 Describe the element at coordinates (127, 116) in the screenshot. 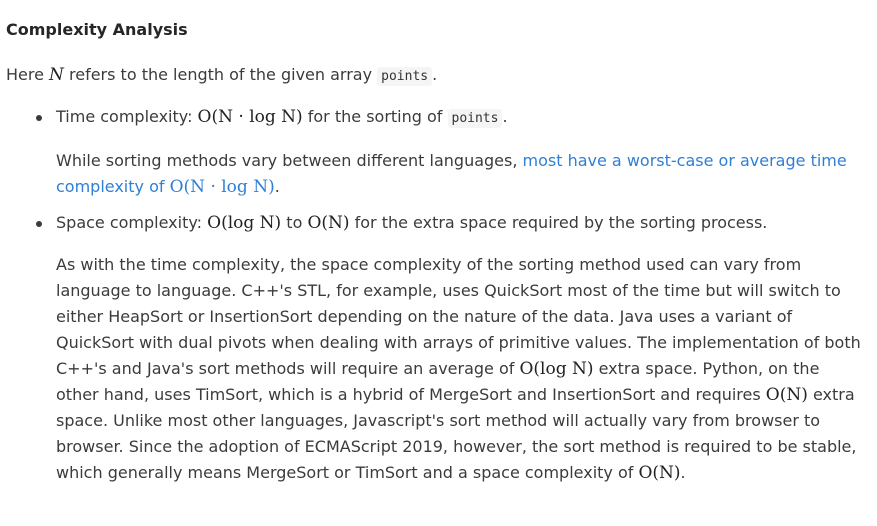

I see `time-label: Time complexity:` at that location.